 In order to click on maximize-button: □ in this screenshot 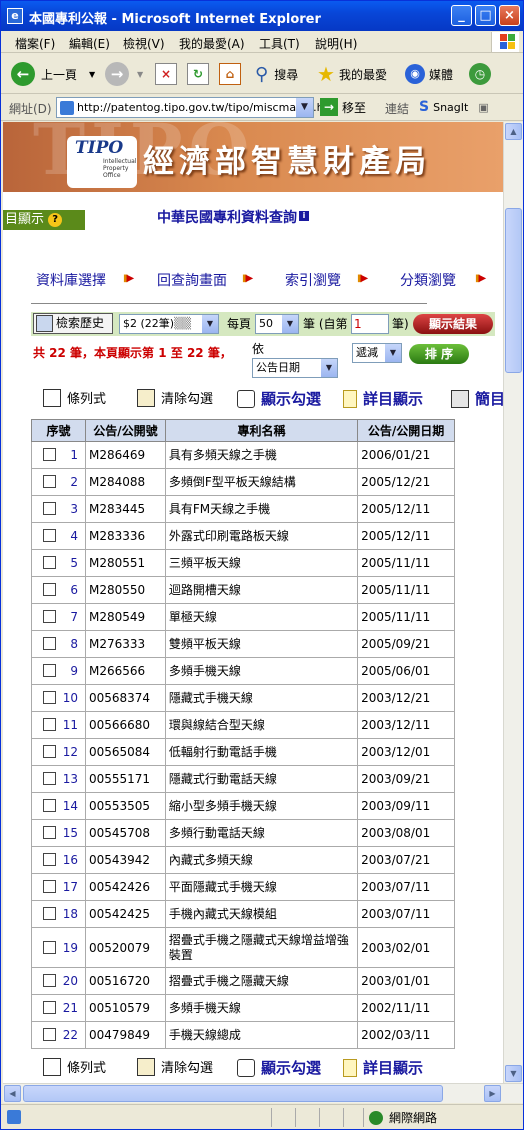, I will do `click(485, 15)`.